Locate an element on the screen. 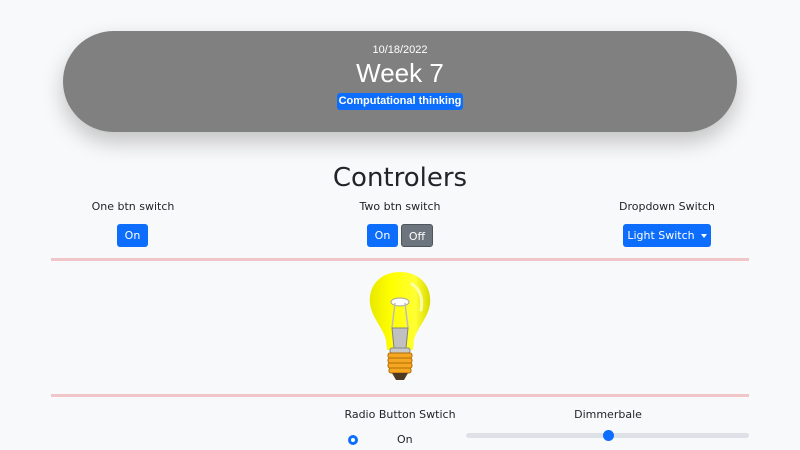 The width and height of the screenshot is (800, 450). dropdown-button-label: Light Switch is located at coordinates (661, 235).